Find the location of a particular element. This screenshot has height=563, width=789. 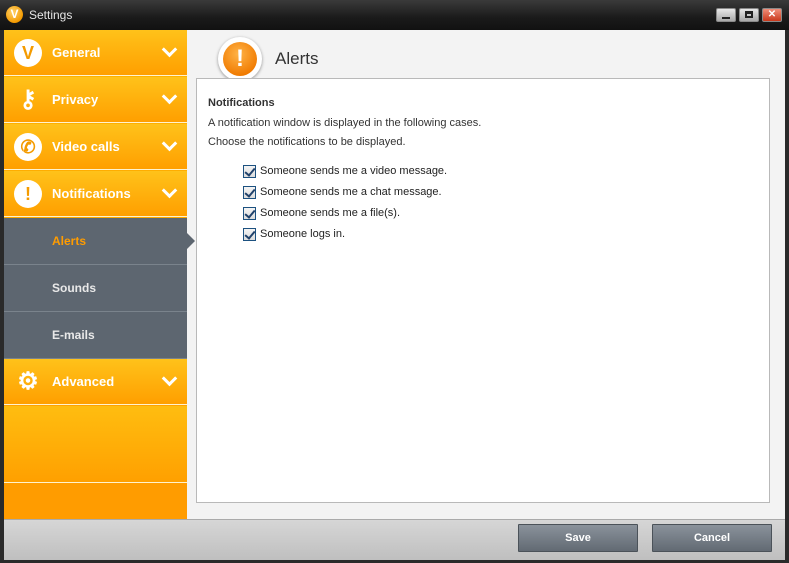

sidebar-subitem-label: Sounds is located at coordinates (74, 288).